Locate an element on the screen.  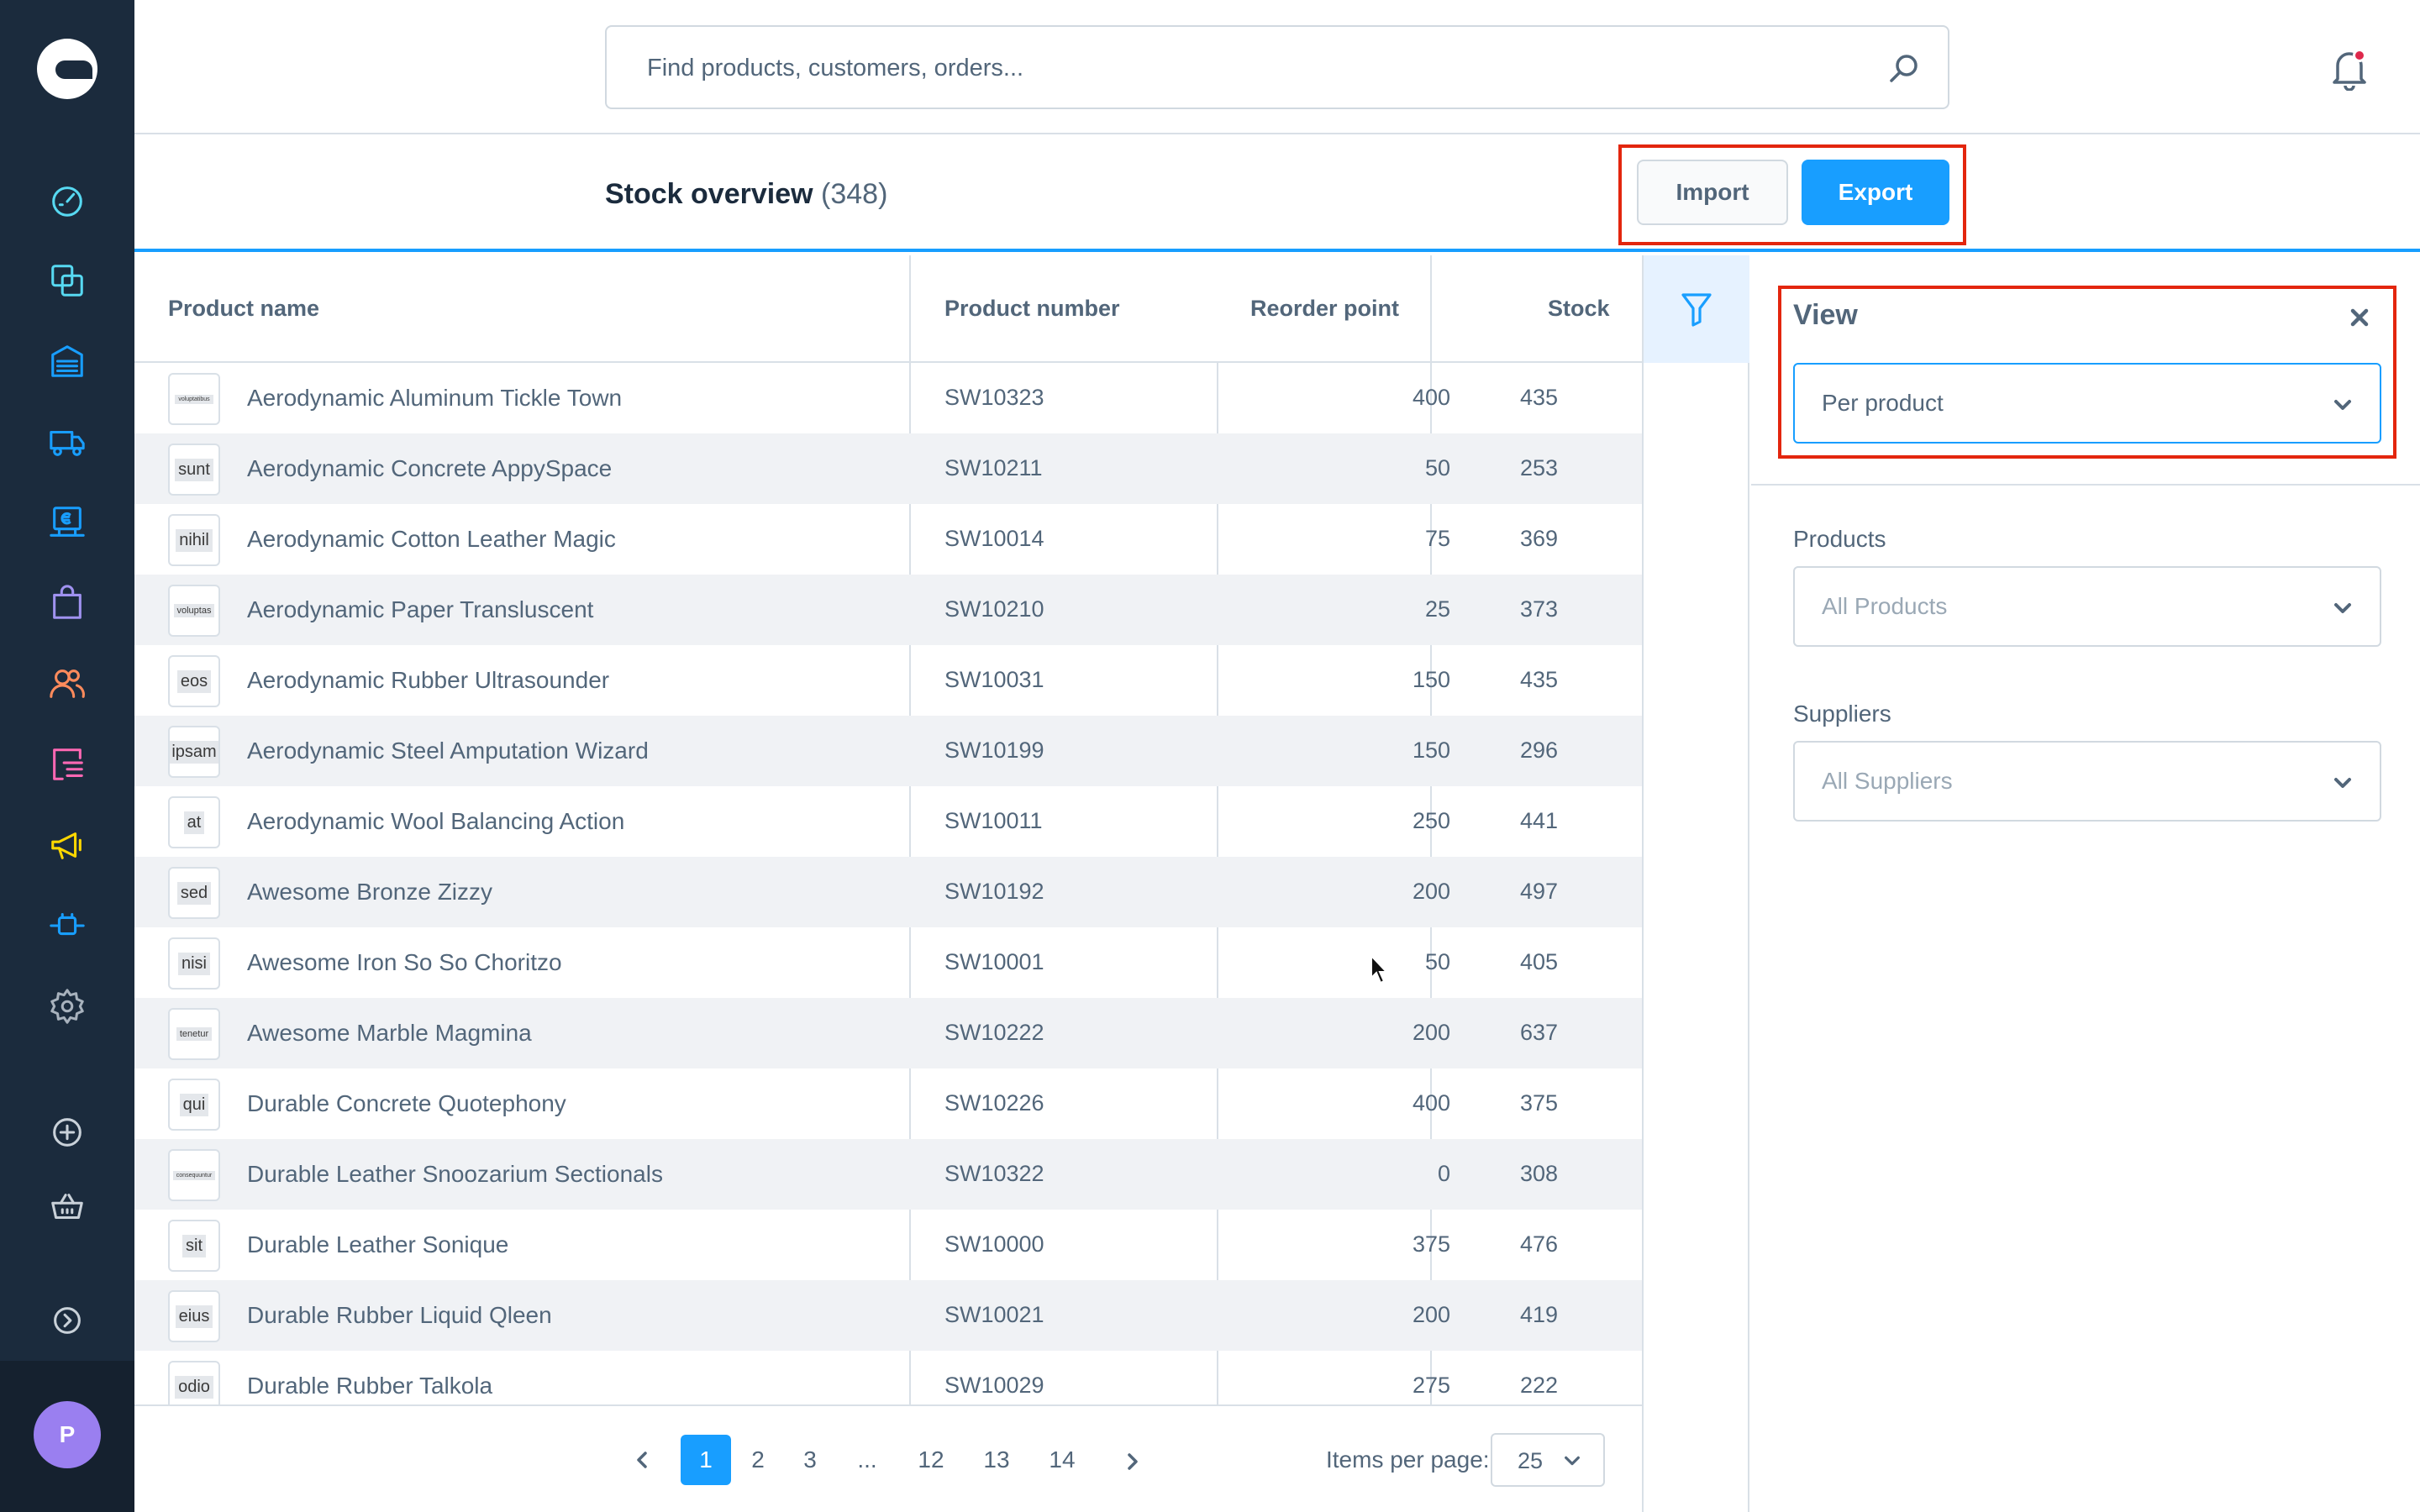
stock-value: 373 is located at coordinates (1474, 609).